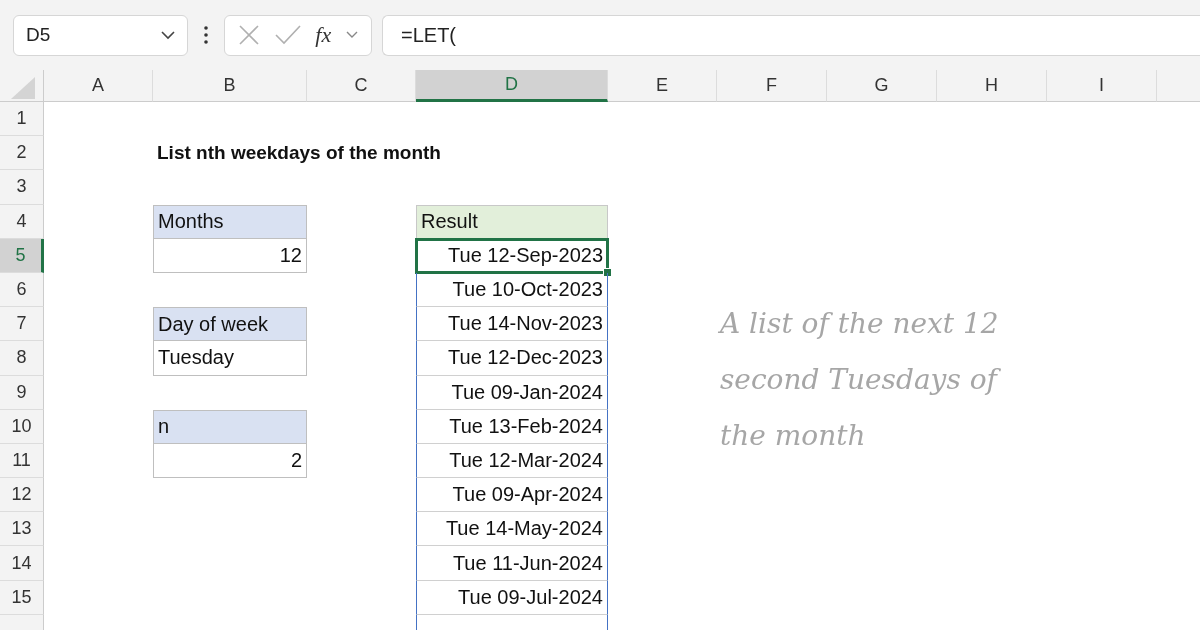 This screenshot has width=1200, height=630. What do you see at coordinates (607, 272) in the screenshot?
I see `fill-handle` at bounding box center [607, 272].